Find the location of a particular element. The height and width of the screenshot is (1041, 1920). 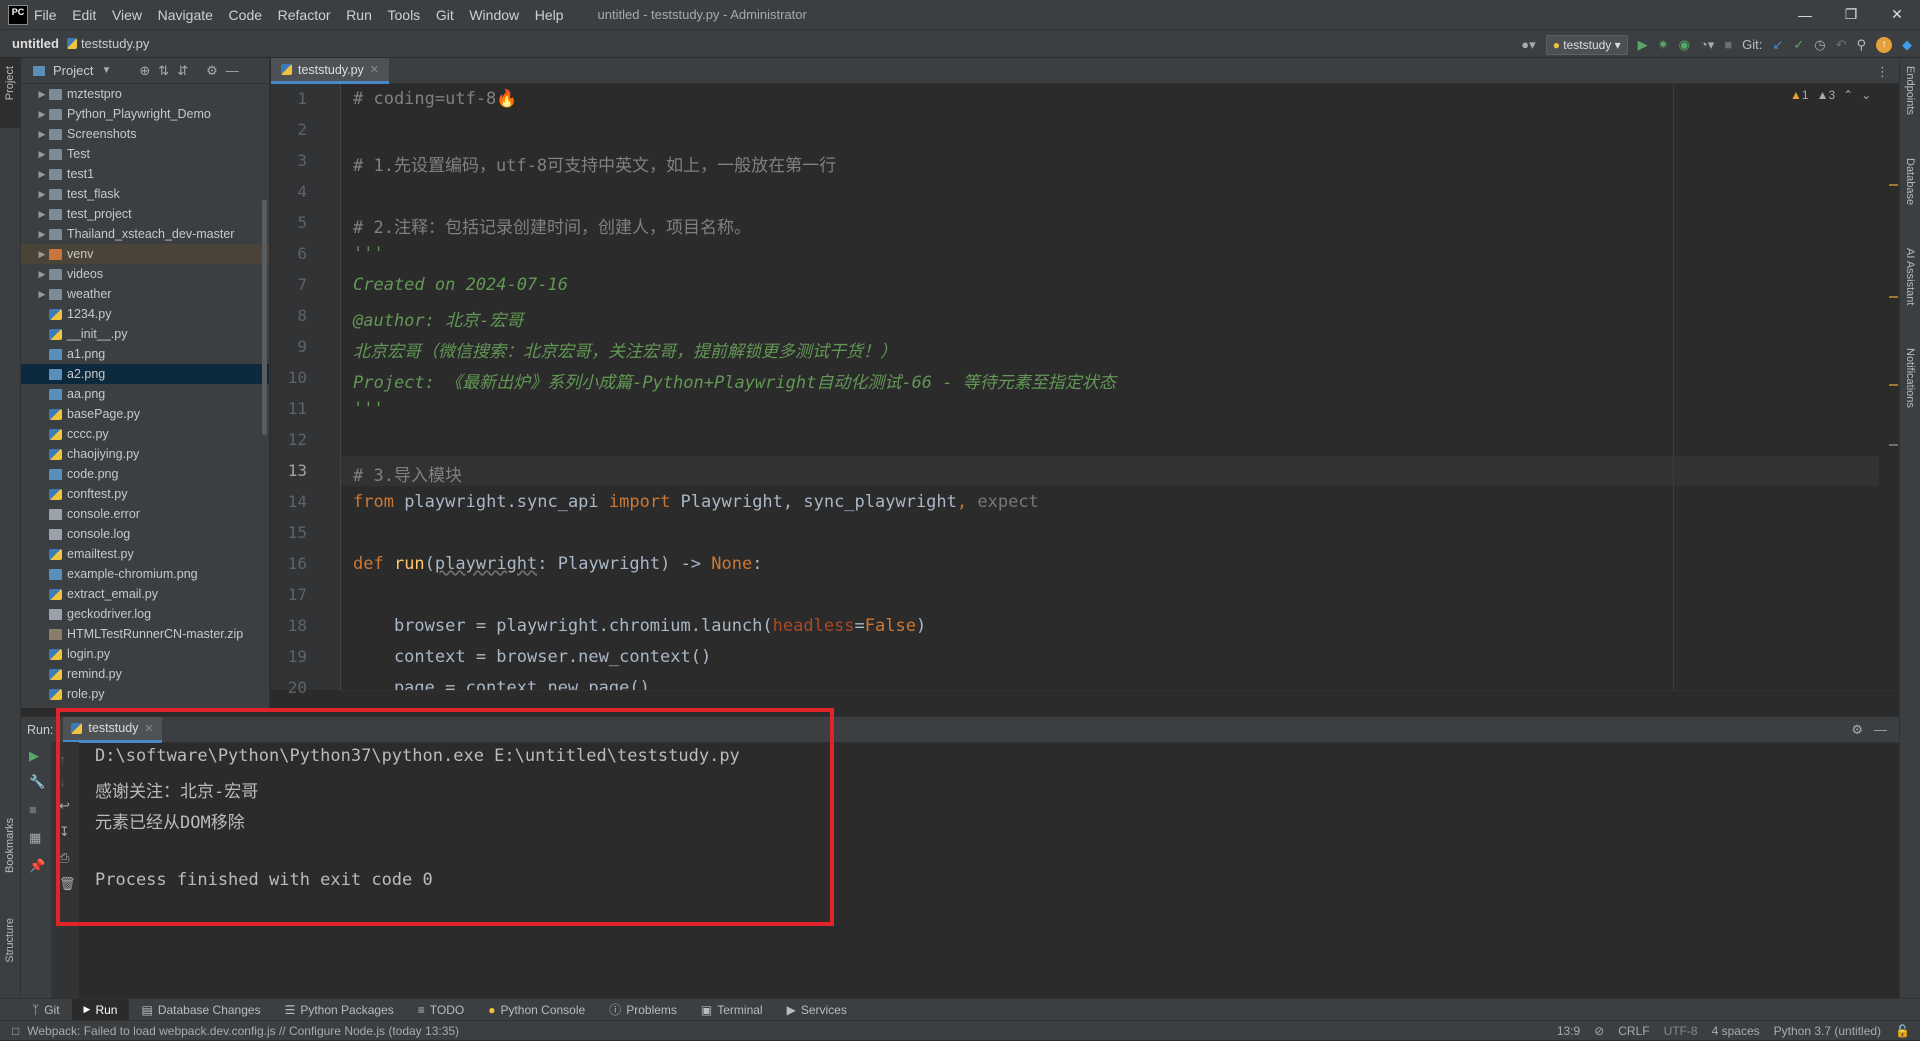

tree-item: __init__.py is located at coordinates (145, 334).